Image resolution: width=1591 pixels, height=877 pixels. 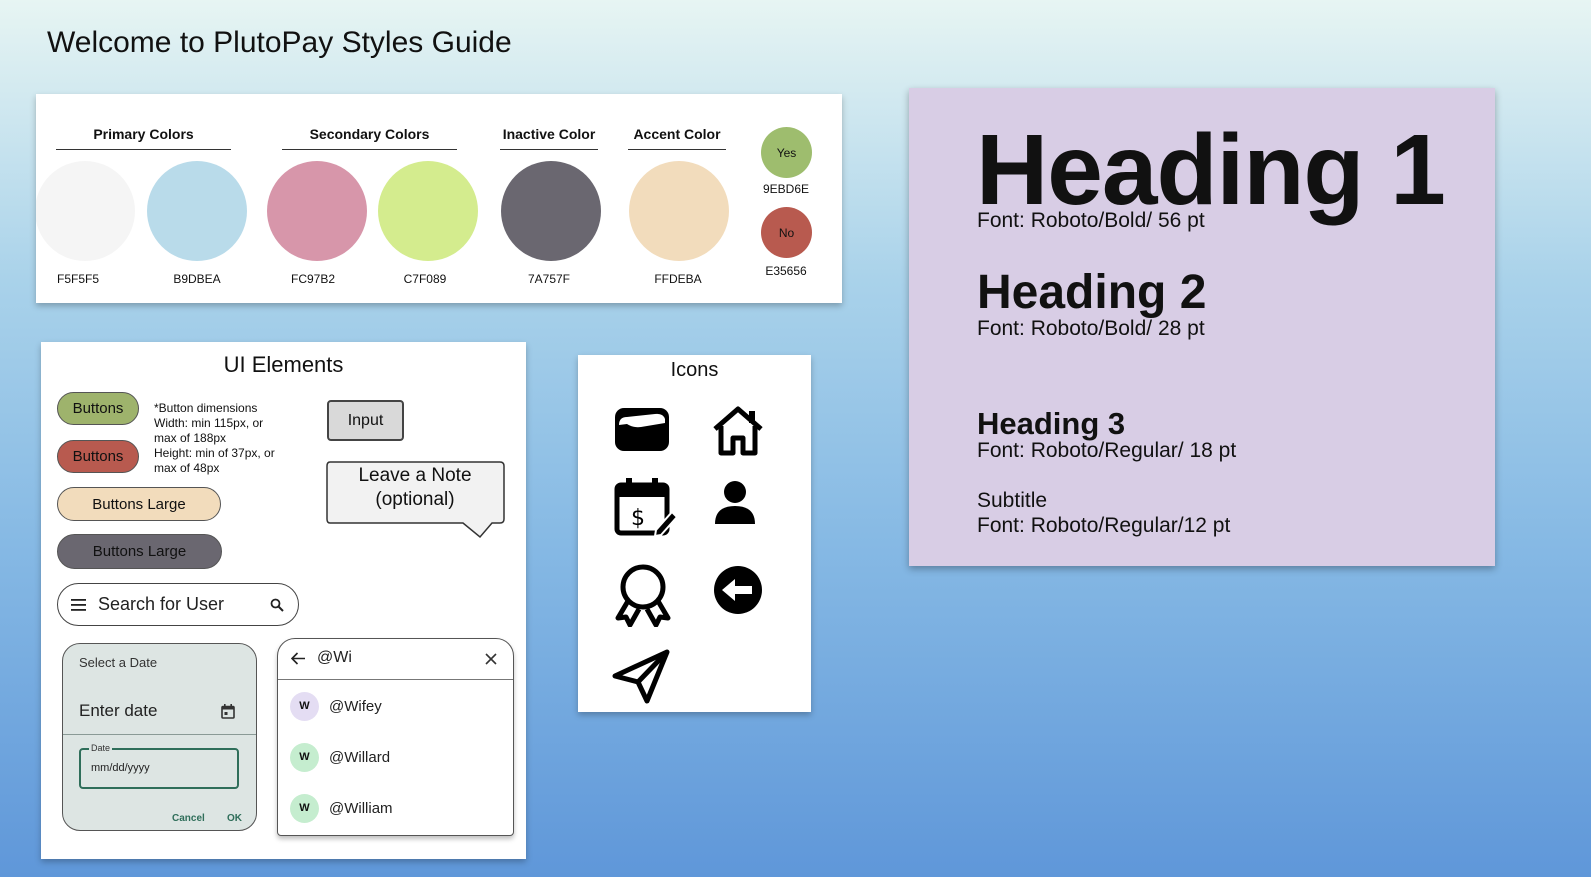 I want to click on note-bubble-line2: (optional), so click(x=415, y=499).